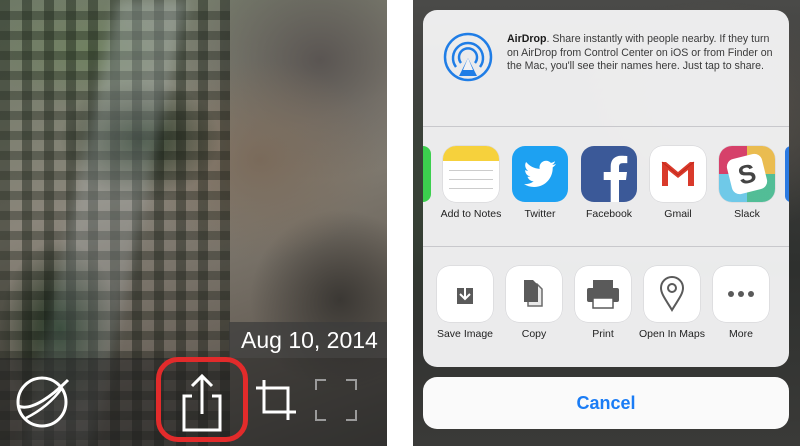 The image size is (800, 446). Describe the element at coordinates (678, 174) in the screenshot. I see `gmail-icon` at that location.